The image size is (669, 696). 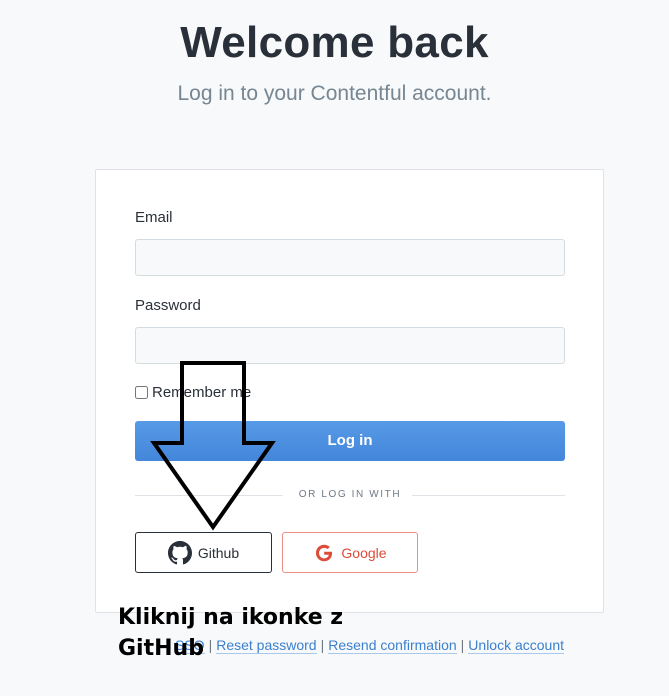 What do you see at coordinates (213, 446) in the screenshot?
I see `down-arrow-icon` at bounding box center [213, 446].